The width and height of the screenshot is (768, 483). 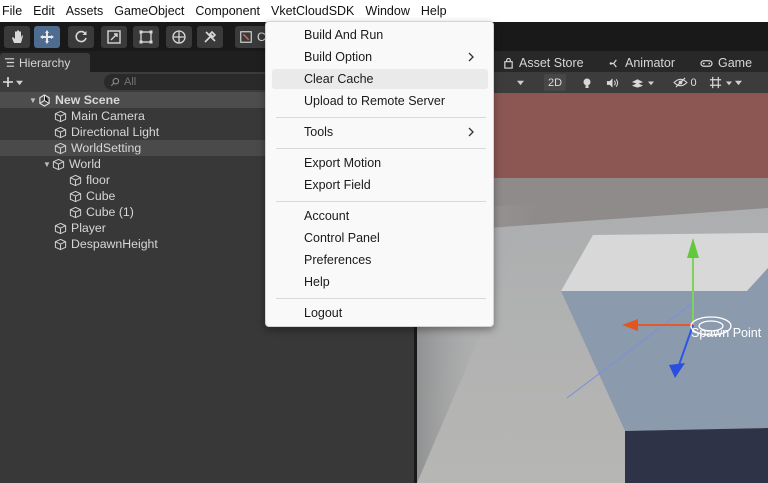 I want to click on shopping-bag-icon, so click(x=508, y=63).